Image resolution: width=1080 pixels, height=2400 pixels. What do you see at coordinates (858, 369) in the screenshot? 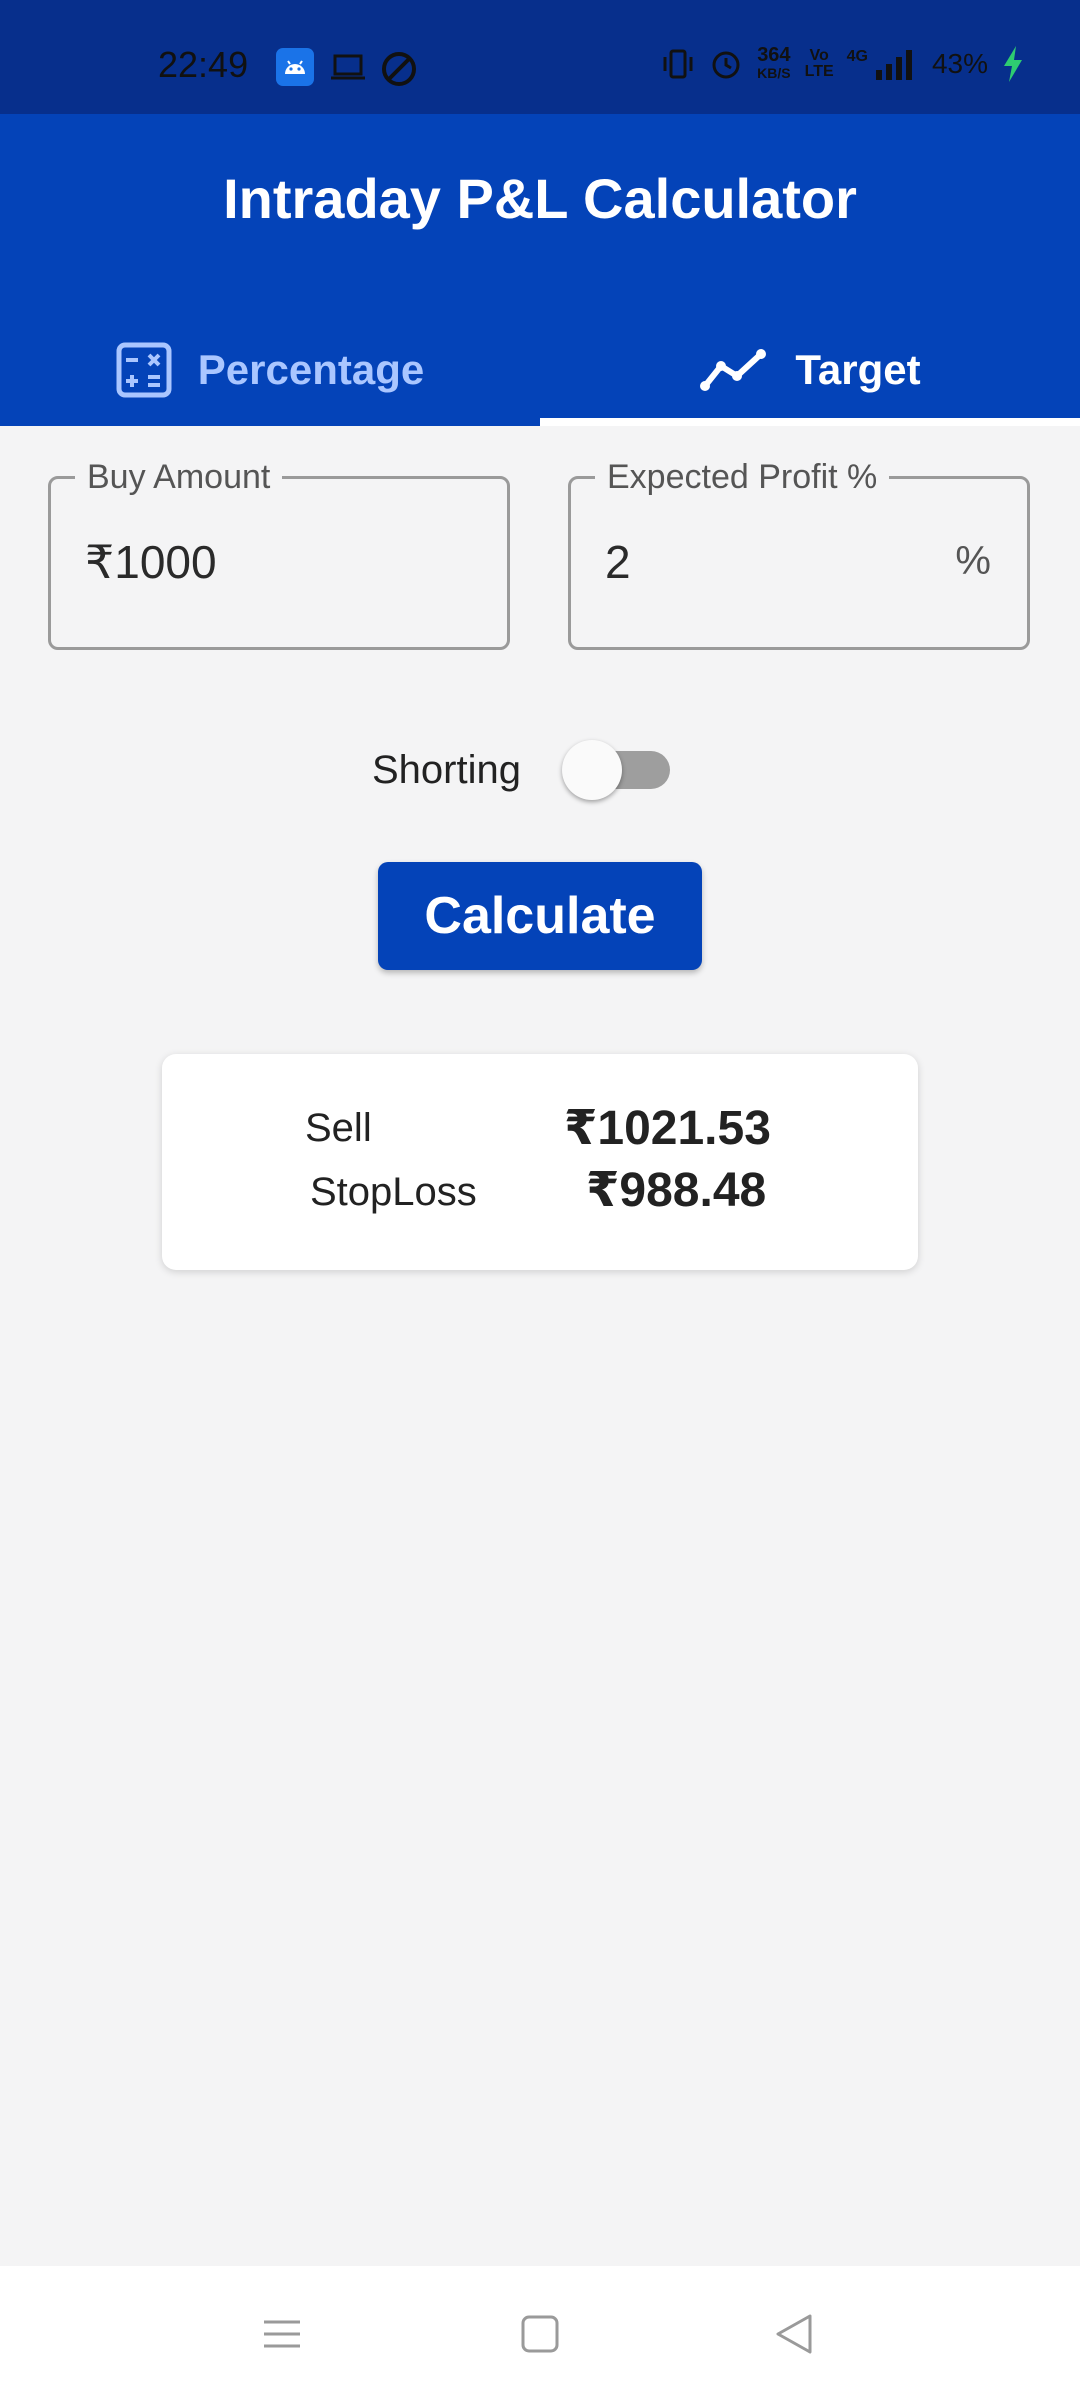
I see `tab-target-label: Target` at bounding box center [858, 369].